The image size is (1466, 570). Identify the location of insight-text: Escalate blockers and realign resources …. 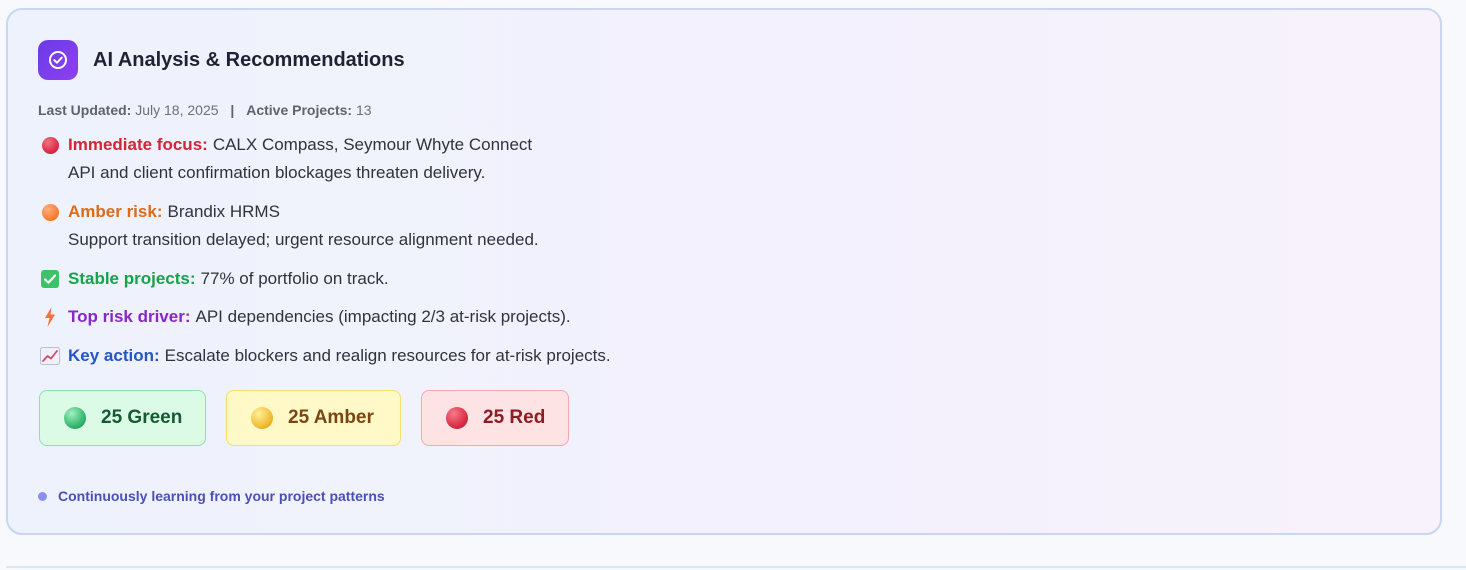
(387, 355).